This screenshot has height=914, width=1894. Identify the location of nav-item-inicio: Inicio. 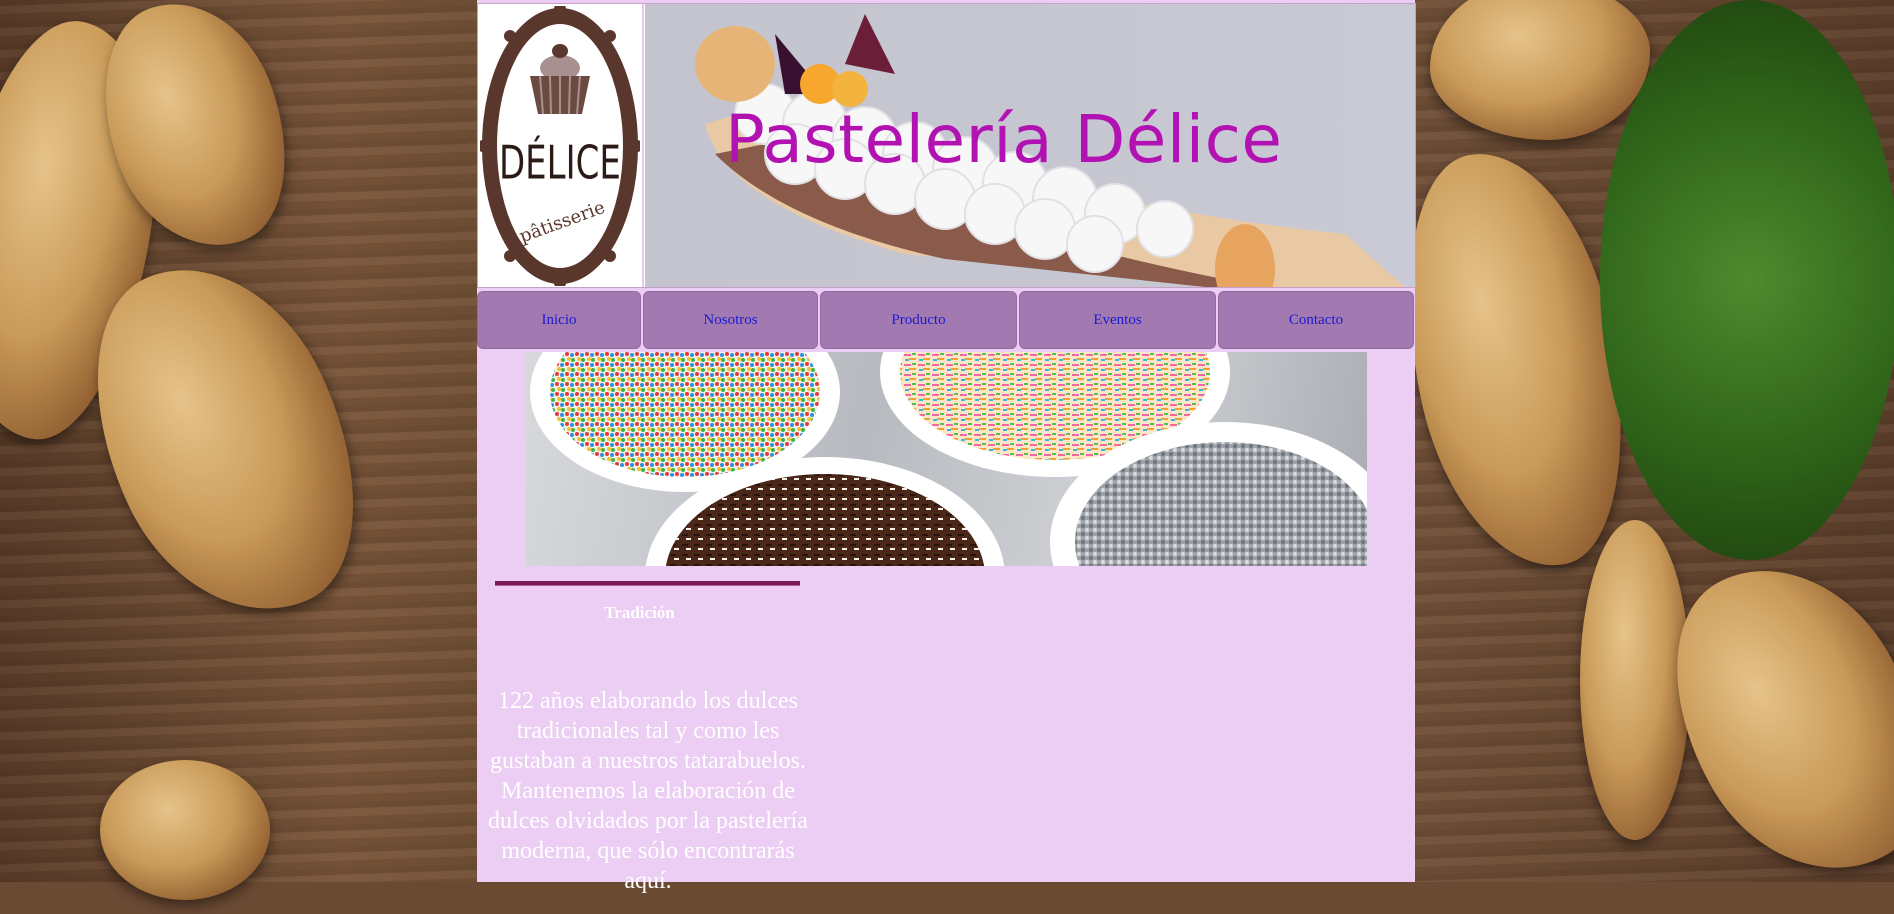
(559, 320).